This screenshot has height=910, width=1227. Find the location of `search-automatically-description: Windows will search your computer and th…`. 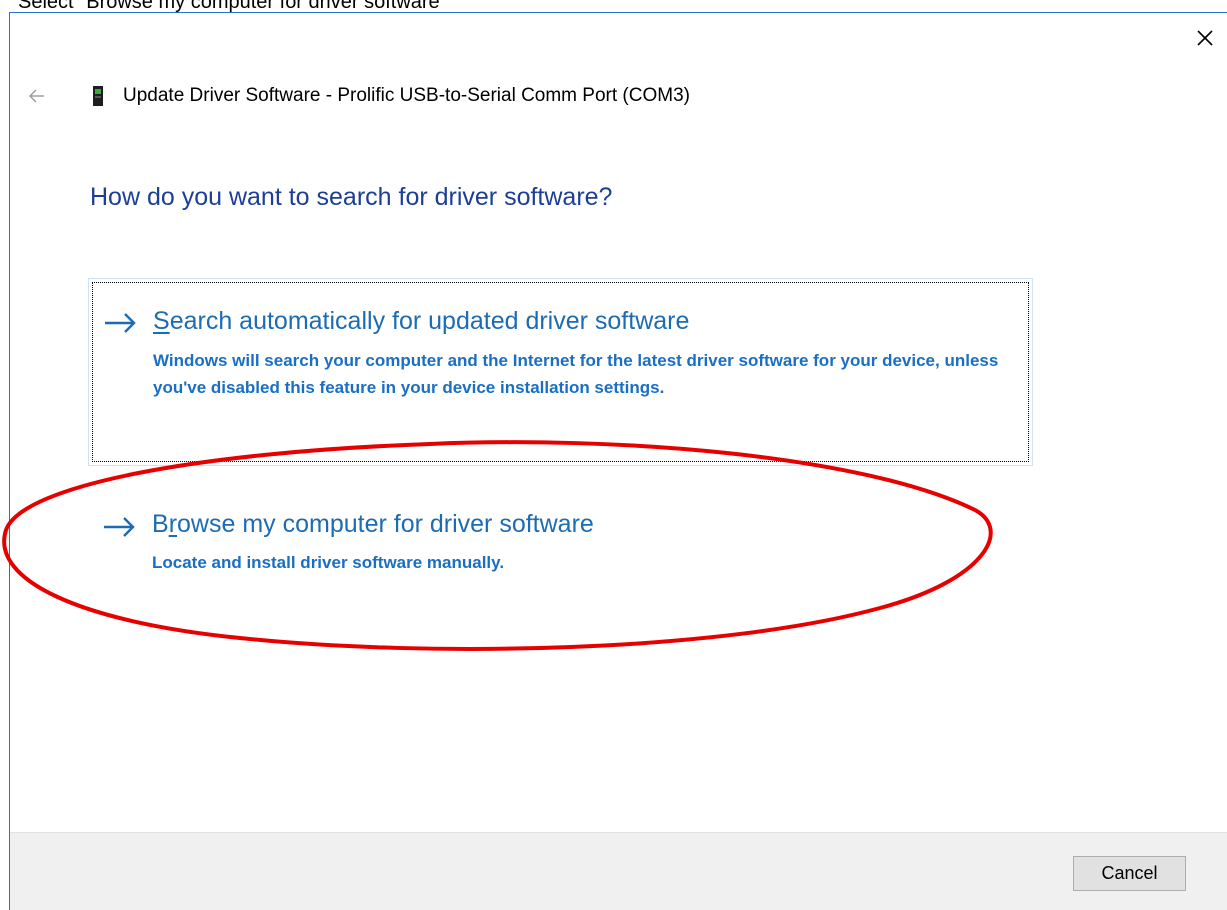

search-automatically-description: Windows will search your computer and th… is located at coordinates (576, 374).